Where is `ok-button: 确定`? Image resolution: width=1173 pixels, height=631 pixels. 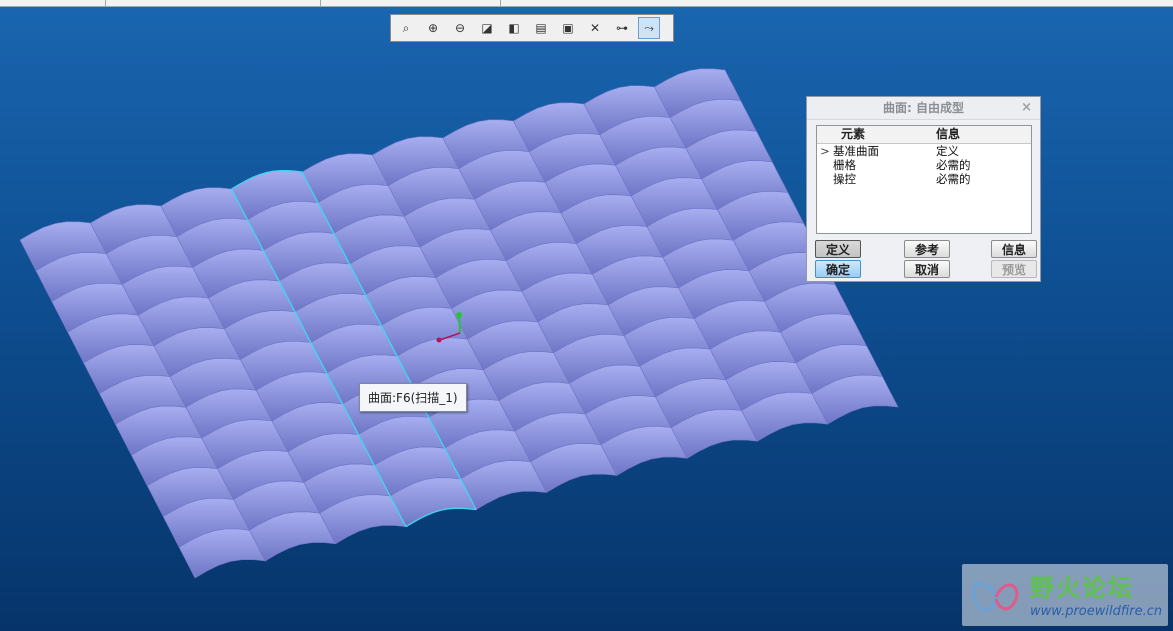
ok-button: 确定 is located at coordinates (838, 269).